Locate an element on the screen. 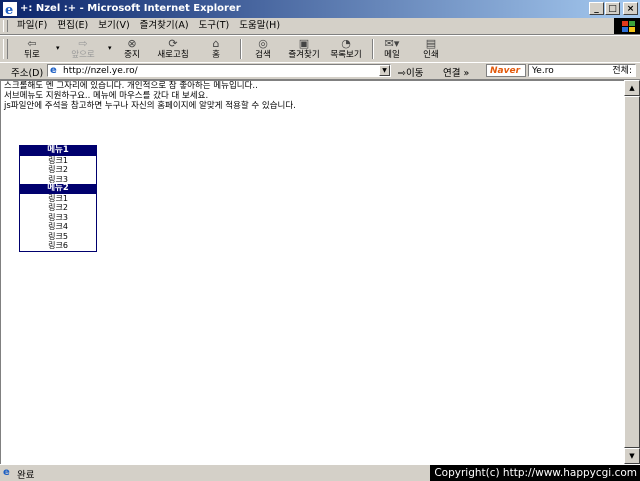 The height and width of the screenshot is (481, 640). go-arrow-icon: ⇨ is located at coordinates (402, 73).